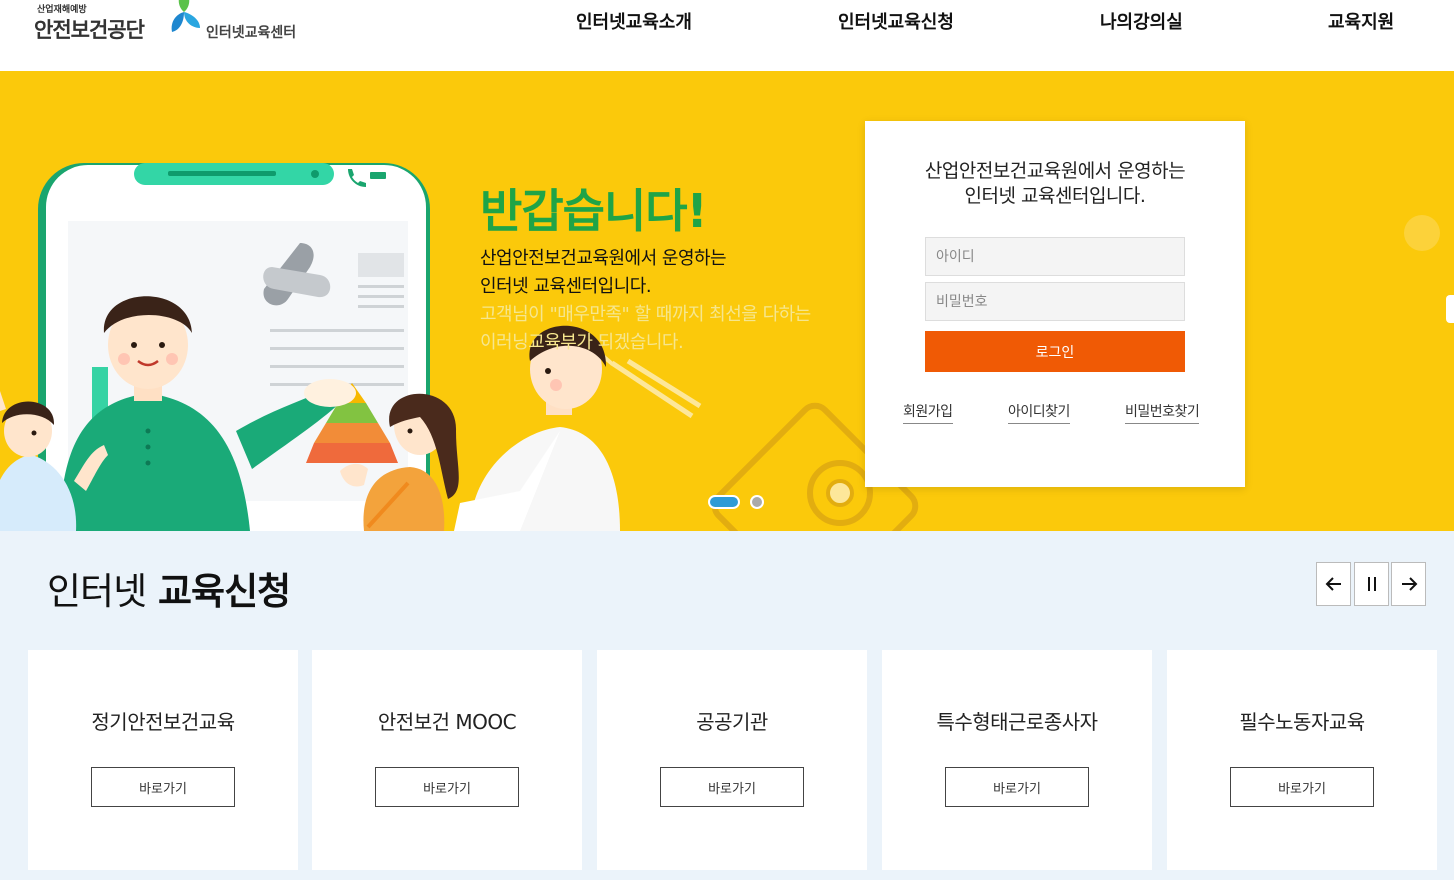 The width and height of the screenshot is (1454, 880). Describe the element at coordinates (1017, 722) in the screenshot. I see `course-card-title: 특수형태근로종사자` at that location.